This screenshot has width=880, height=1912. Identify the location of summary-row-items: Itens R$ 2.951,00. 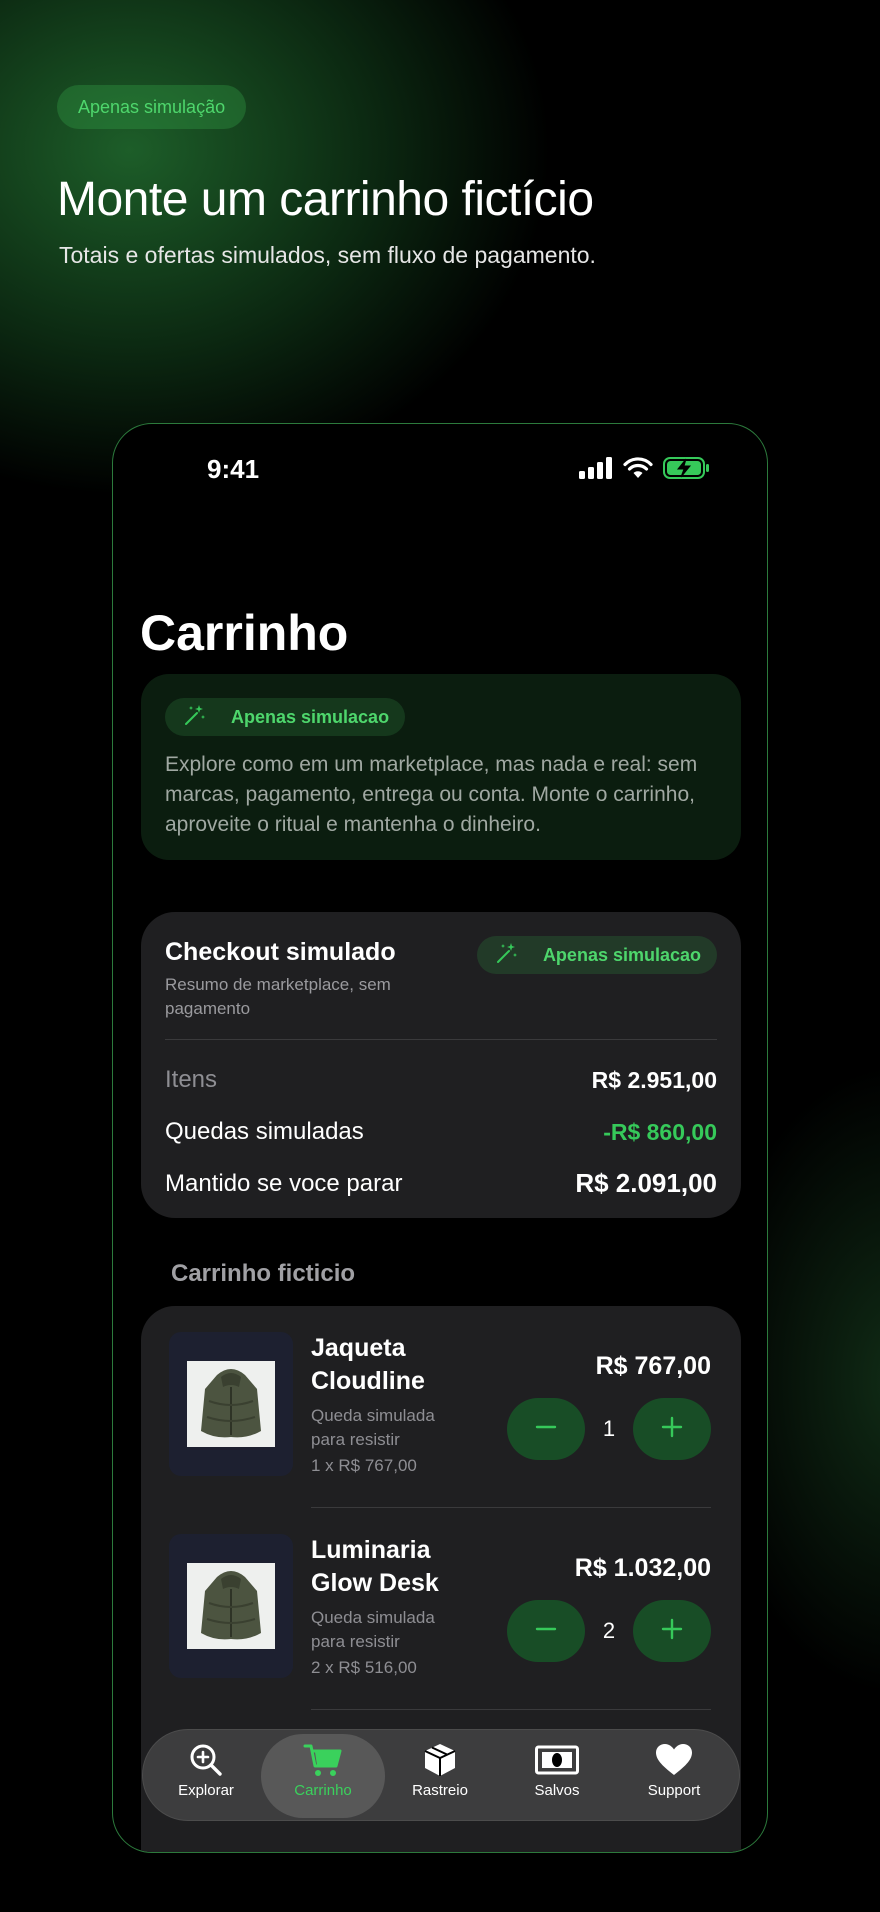
(441, 1080).